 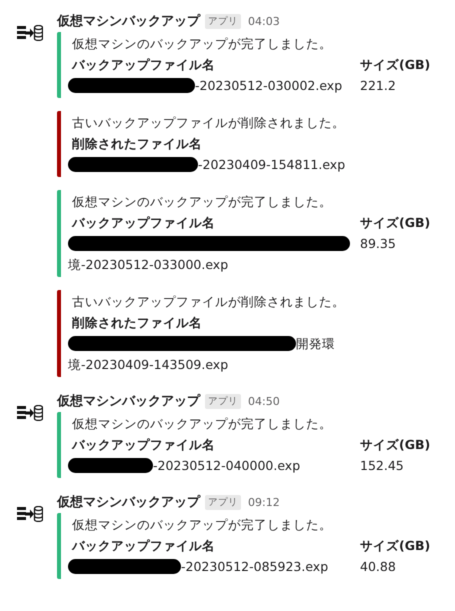 I want to click on field-value: -20230512-030002.exp, so click(x=268, y=86).